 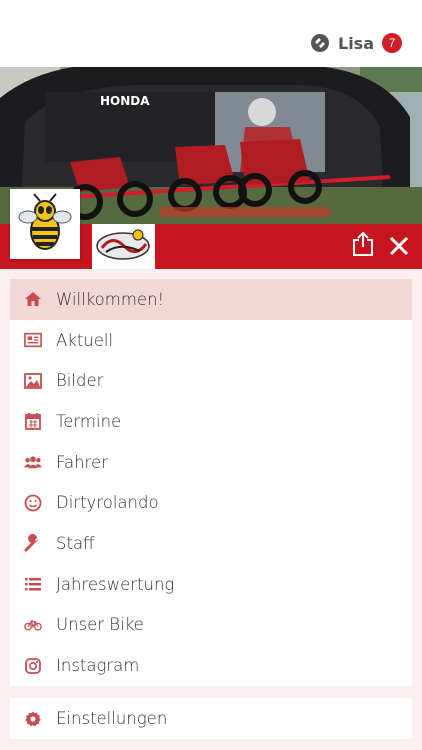 I want to click on wrench-icon, so click(x=33, y=543).